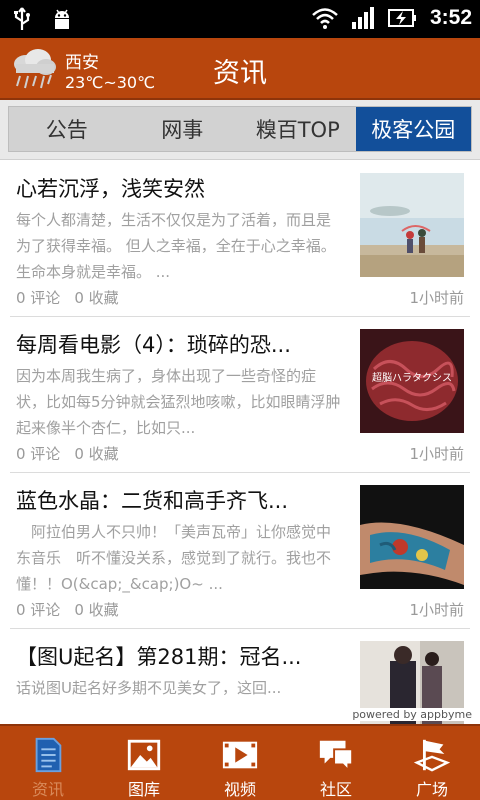 This screenshot has width=480, height=800. I want to click on powered-by-label: powered by appbyme, so click(412, 714).